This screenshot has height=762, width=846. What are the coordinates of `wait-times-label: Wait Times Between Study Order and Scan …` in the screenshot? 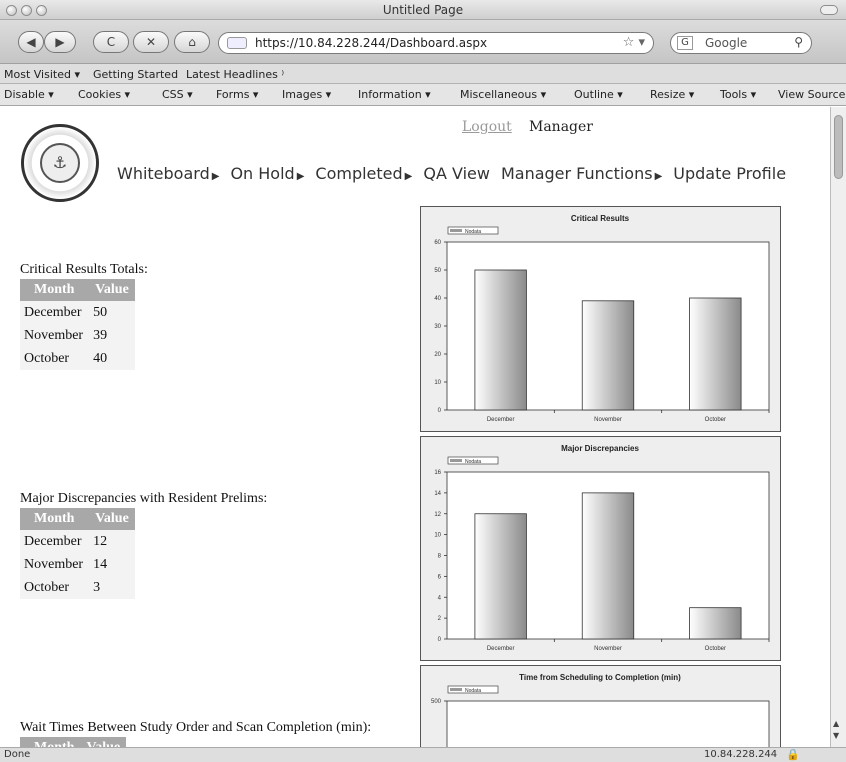 It's located at (196, 727).